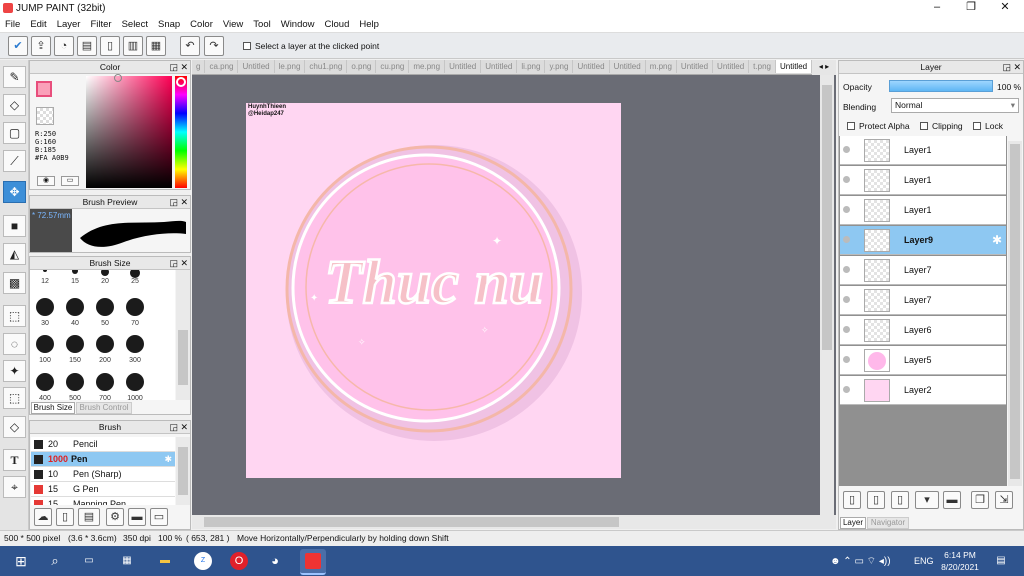  Describe the element at coordinates (960, 561) in the screenshot. I see `clock: 6:14 PM 8/20/2021` at that location.